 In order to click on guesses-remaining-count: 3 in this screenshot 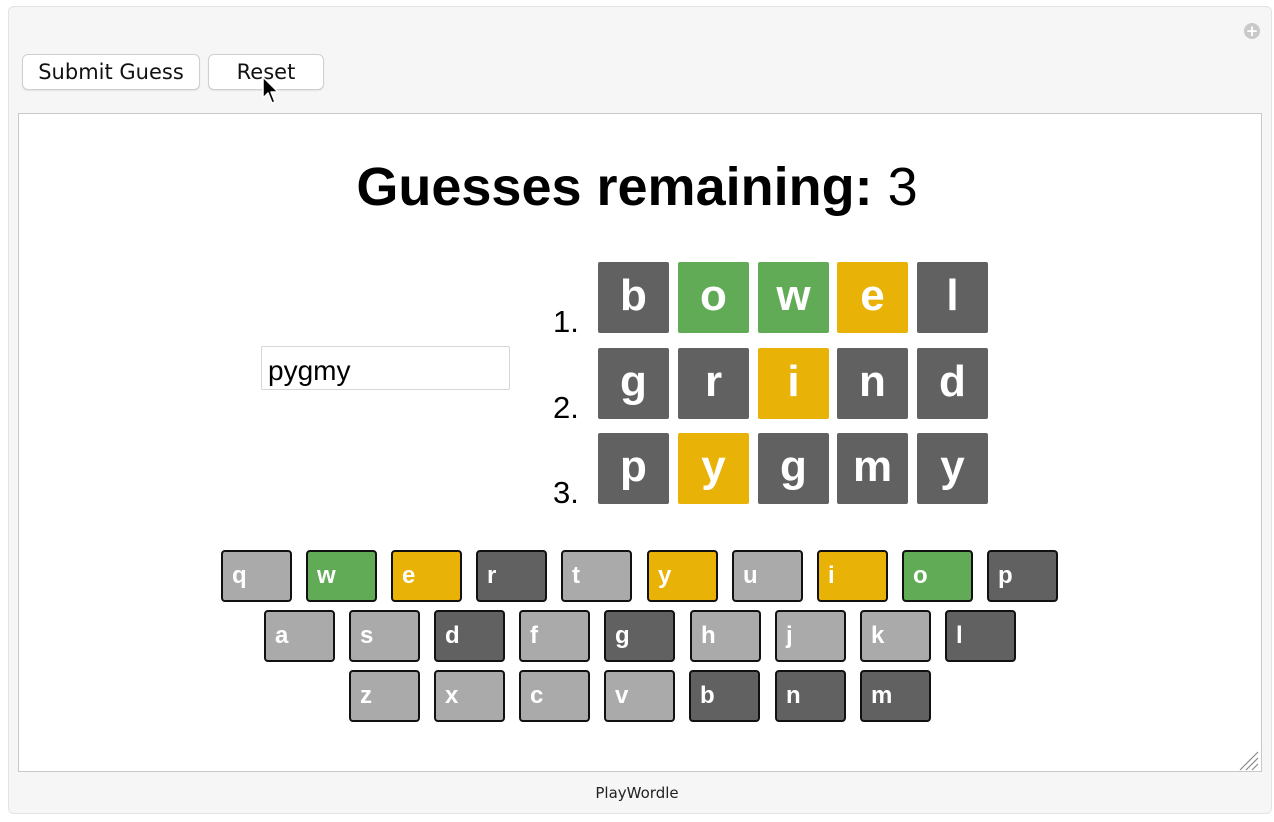, I will do `click(902, 187)`.